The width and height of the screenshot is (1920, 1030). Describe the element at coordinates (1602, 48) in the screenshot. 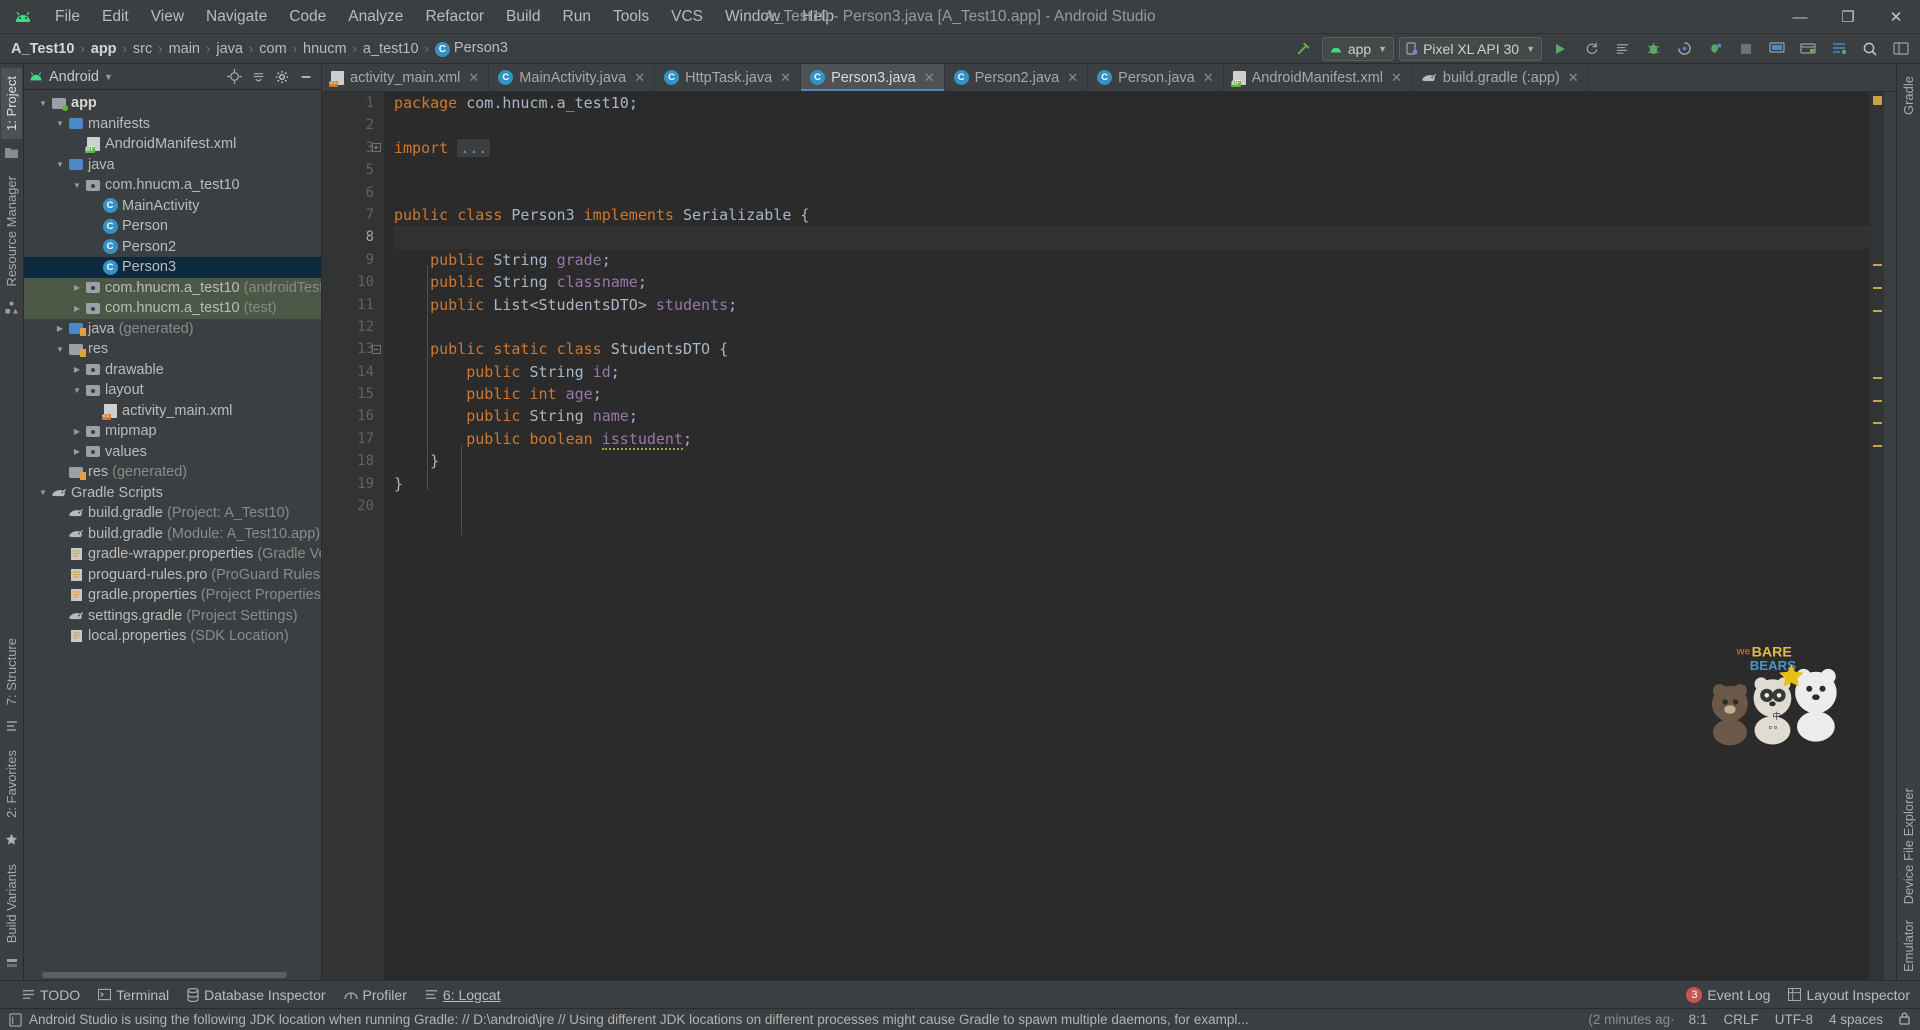

I see `main-toolbar: app ▼ Pixel XL API 30 ▼` at that location.